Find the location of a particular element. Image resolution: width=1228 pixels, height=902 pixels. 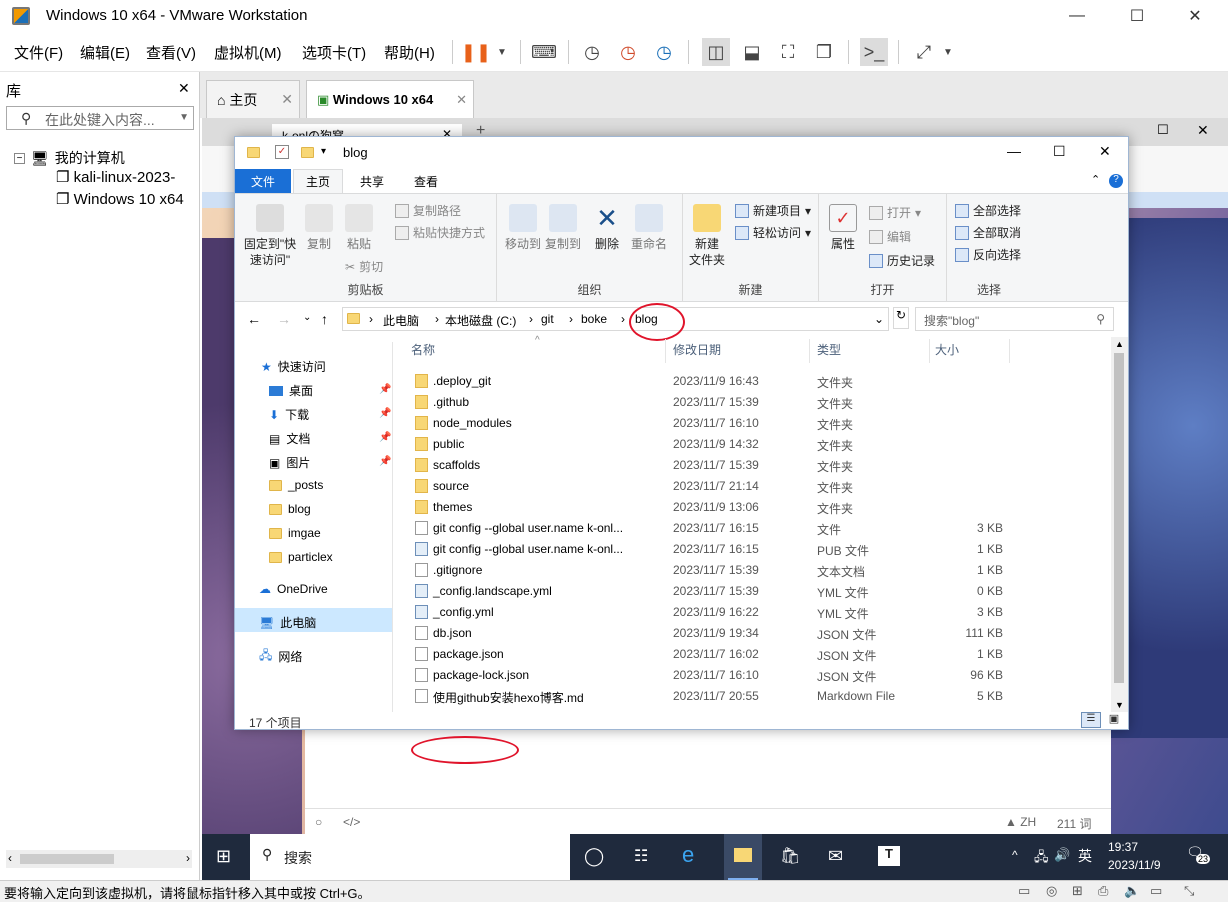

store-icon: 🛍 is located at coordinates (790, 856).